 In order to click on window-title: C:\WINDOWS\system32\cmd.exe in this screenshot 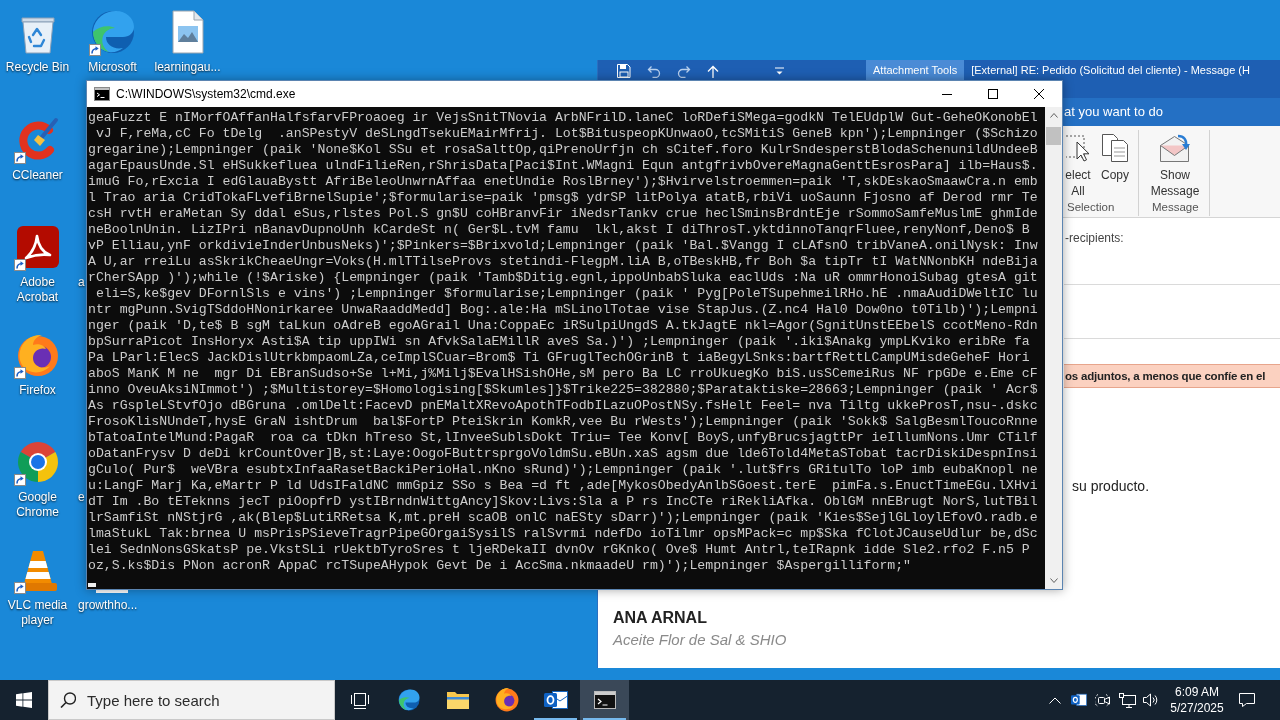, I will do `click(206, 94)`.